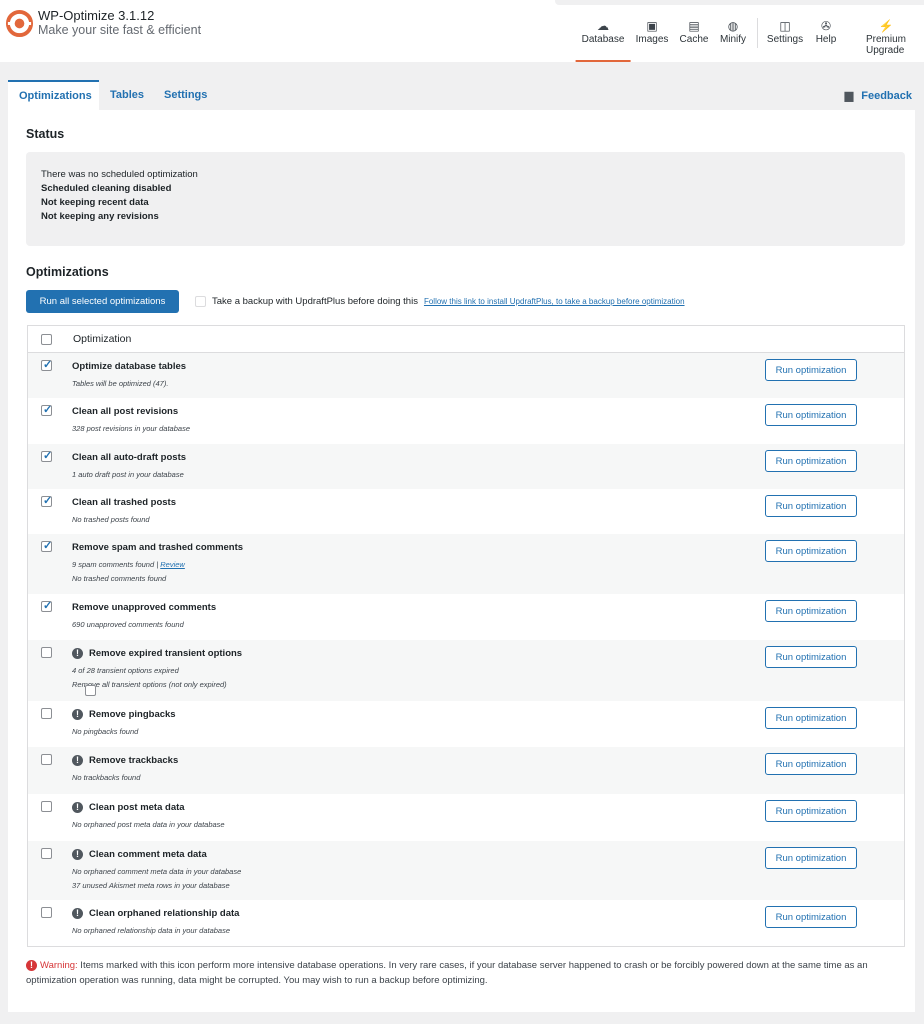  Describe the element at coordinates (466, 339) in the screenshot. I see `table-header: Optimization` at that location.